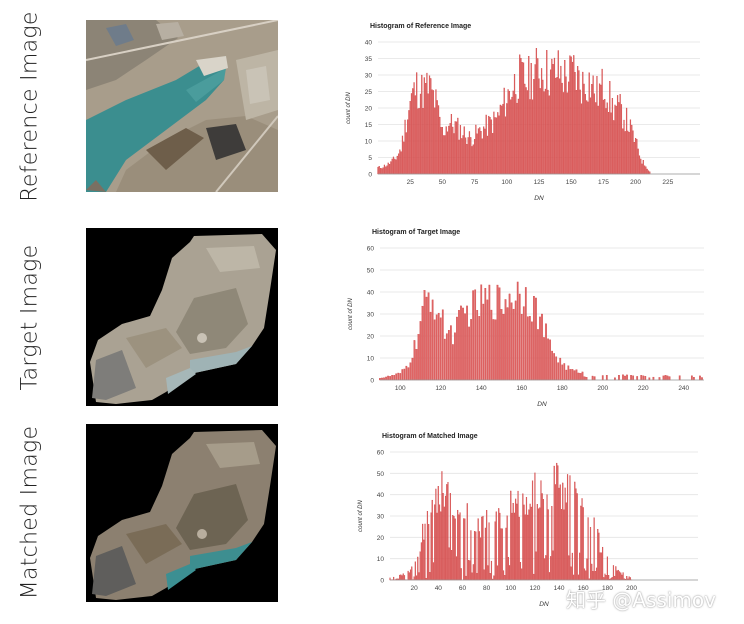  I want to click on x-tick-label: 100, so click(506, 182).